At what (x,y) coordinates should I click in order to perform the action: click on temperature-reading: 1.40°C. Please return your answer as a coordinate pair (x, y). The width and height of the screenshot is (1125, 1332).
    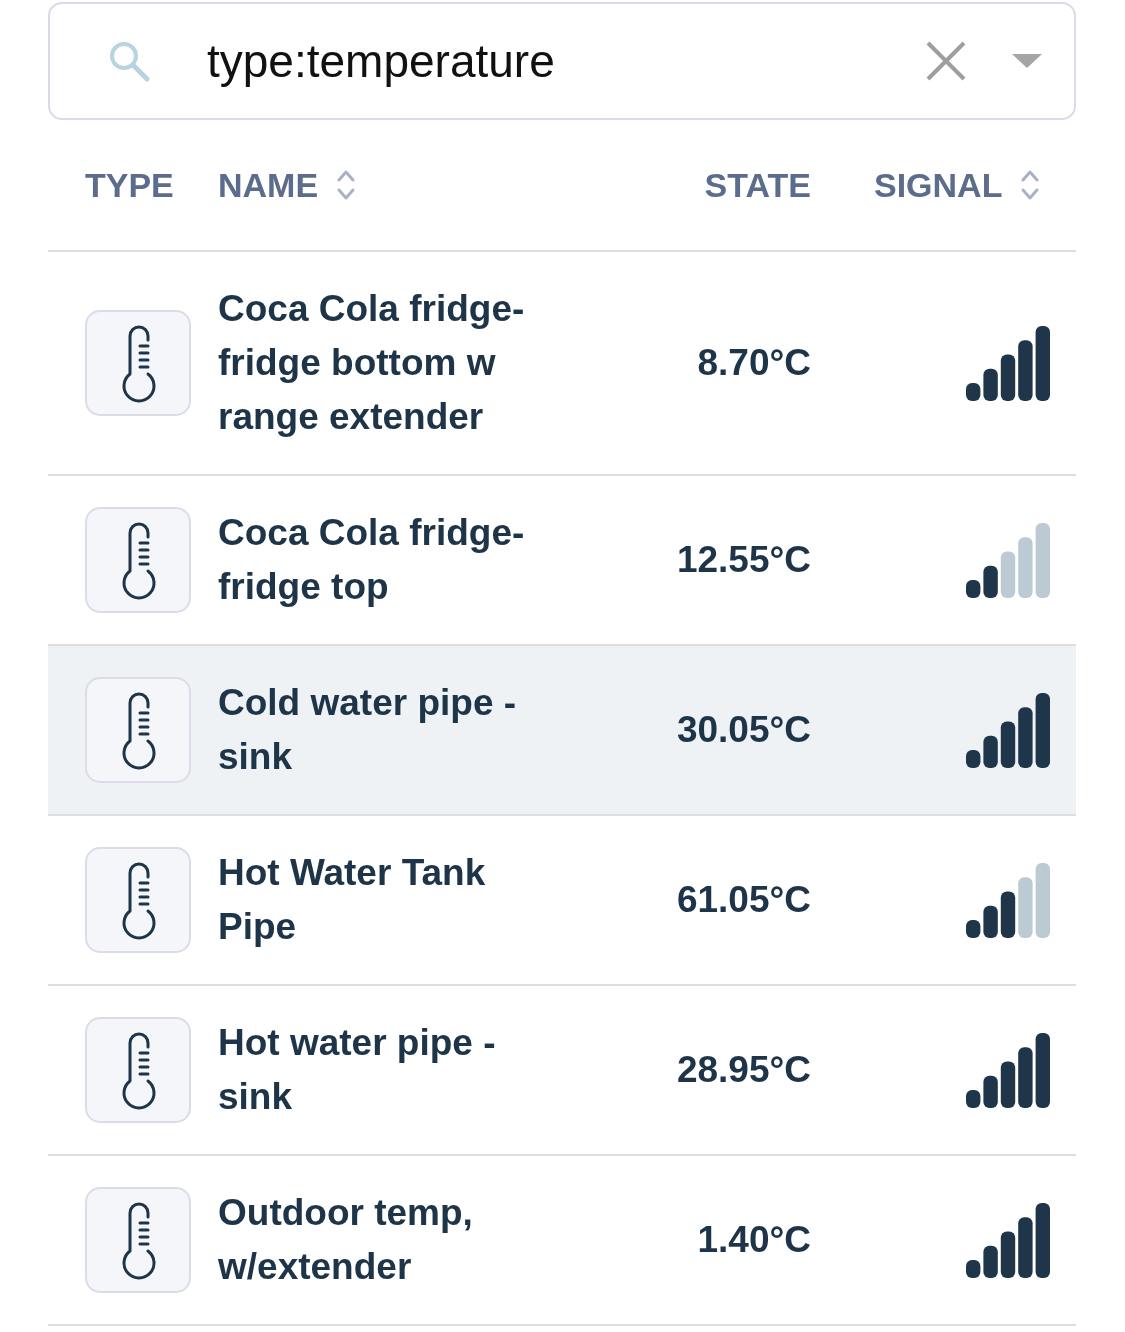
    Looking at the image, I should click on (754, 1240).